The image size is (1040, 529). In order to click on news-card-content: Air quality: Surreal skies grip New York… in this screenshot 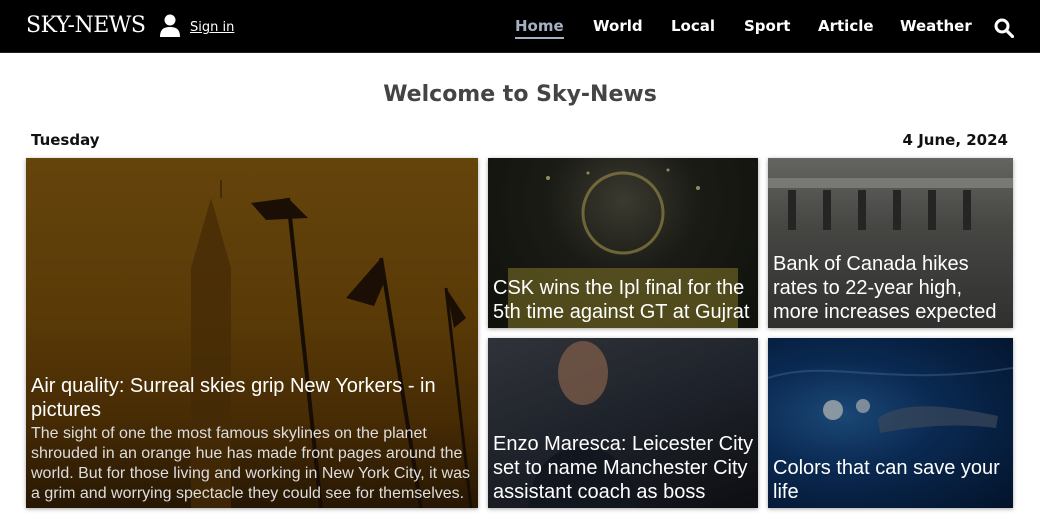, I will do `click(252, 439)`.